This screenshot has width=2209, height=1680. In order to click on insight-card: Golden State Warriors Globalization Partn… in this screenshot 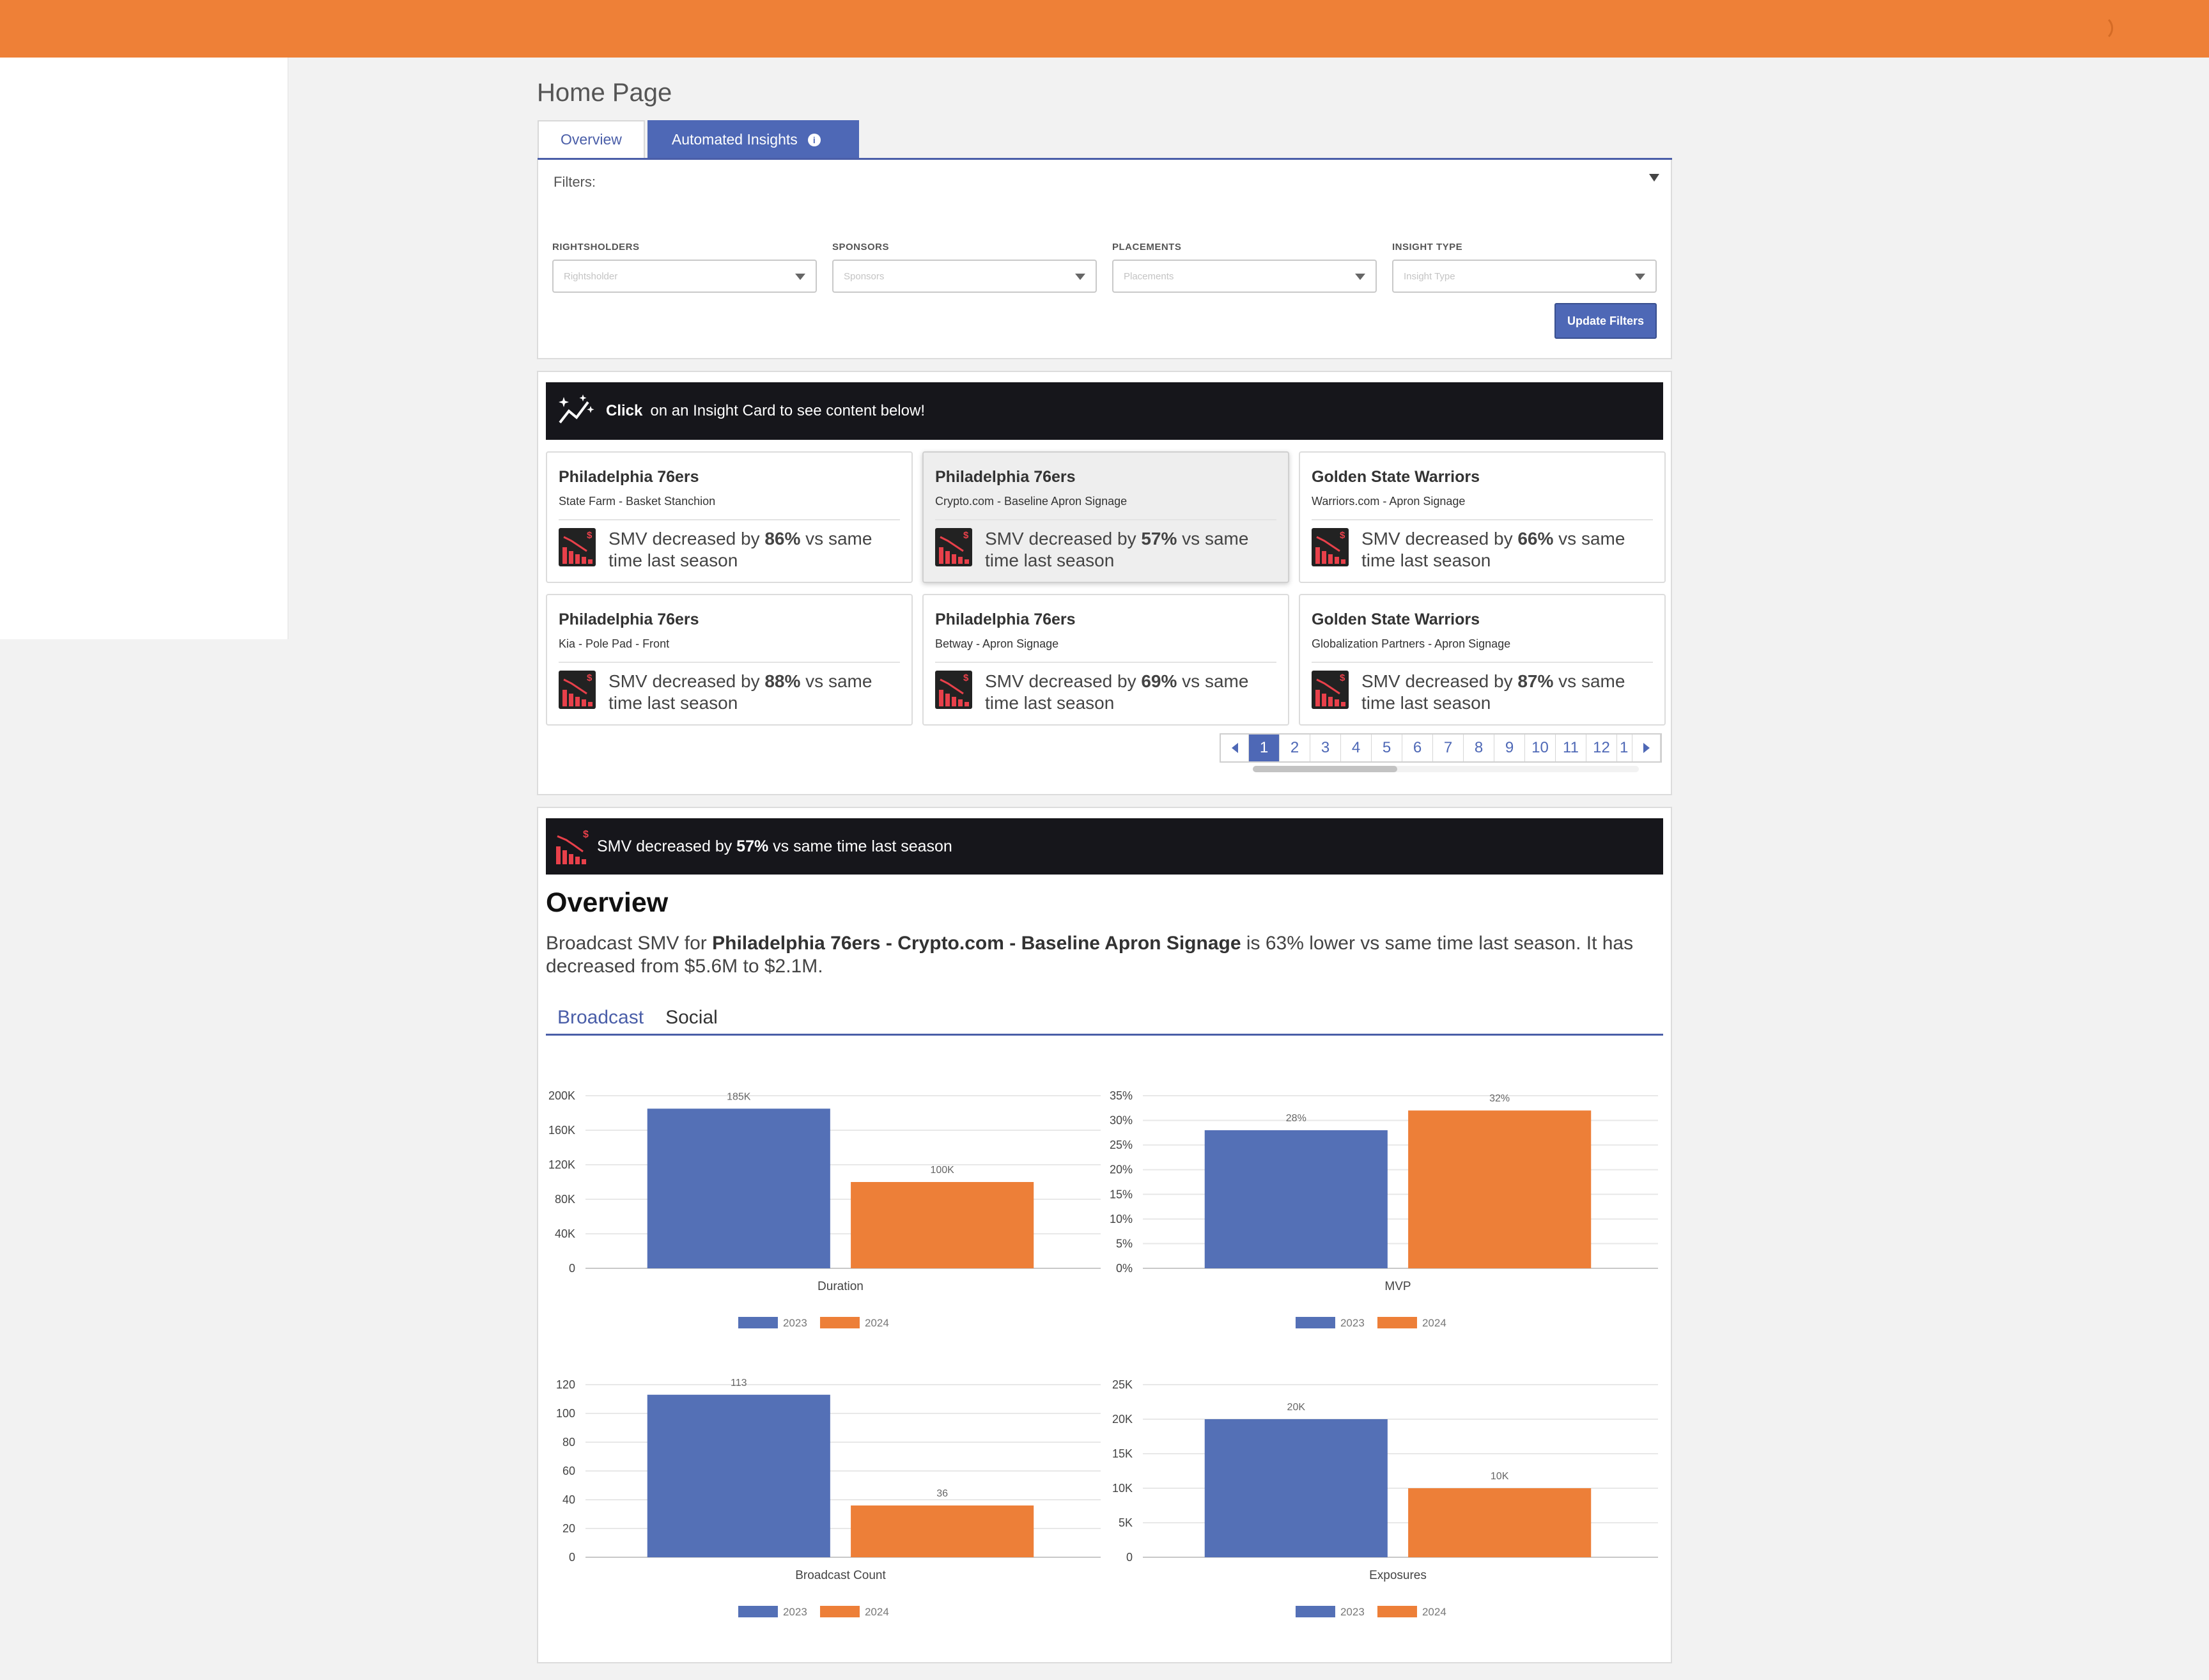, I will do `click(1482, 660)`.